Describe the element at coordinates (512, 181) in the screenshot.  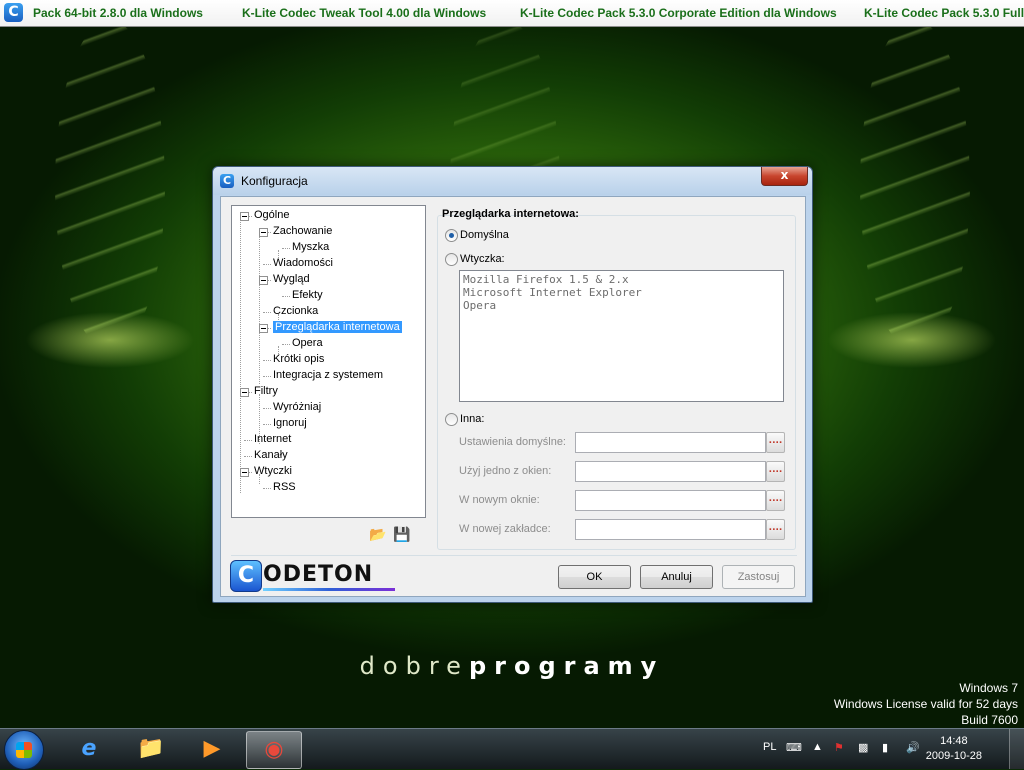
I see `dialog-titlebar: C Konfiguracja x` at that location.